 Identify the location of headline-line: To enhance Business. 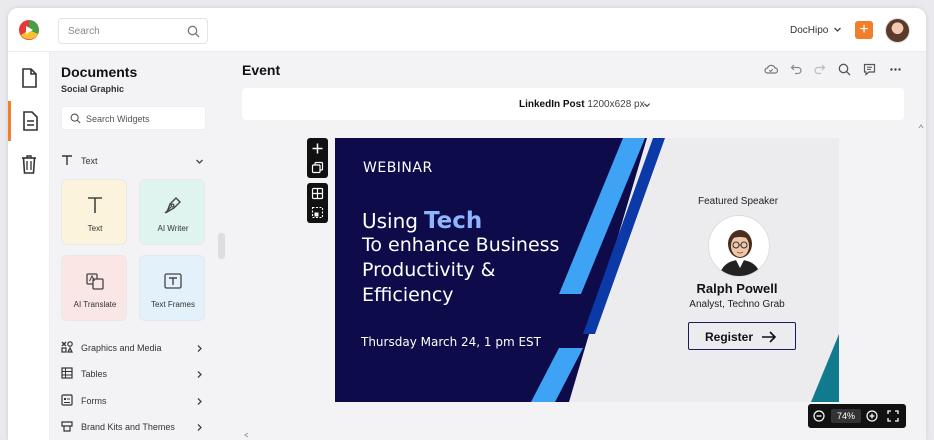
(460, 245).